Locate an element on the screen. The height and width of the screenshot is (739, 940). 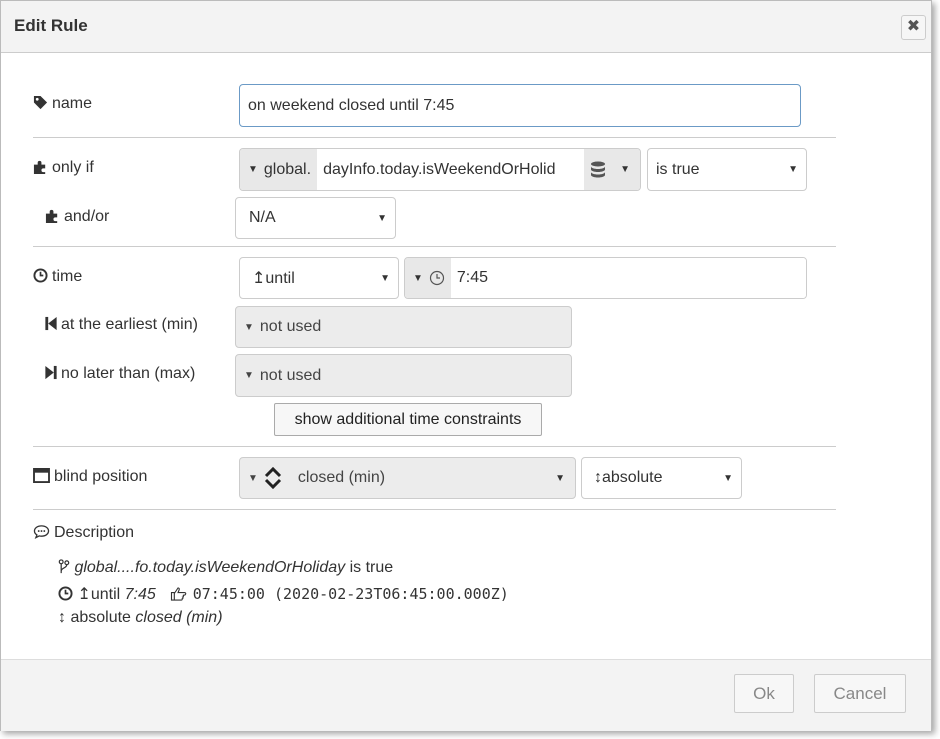
blind-position-select: ▼ closed (min) ▼ is located at coordinates (407, 478).